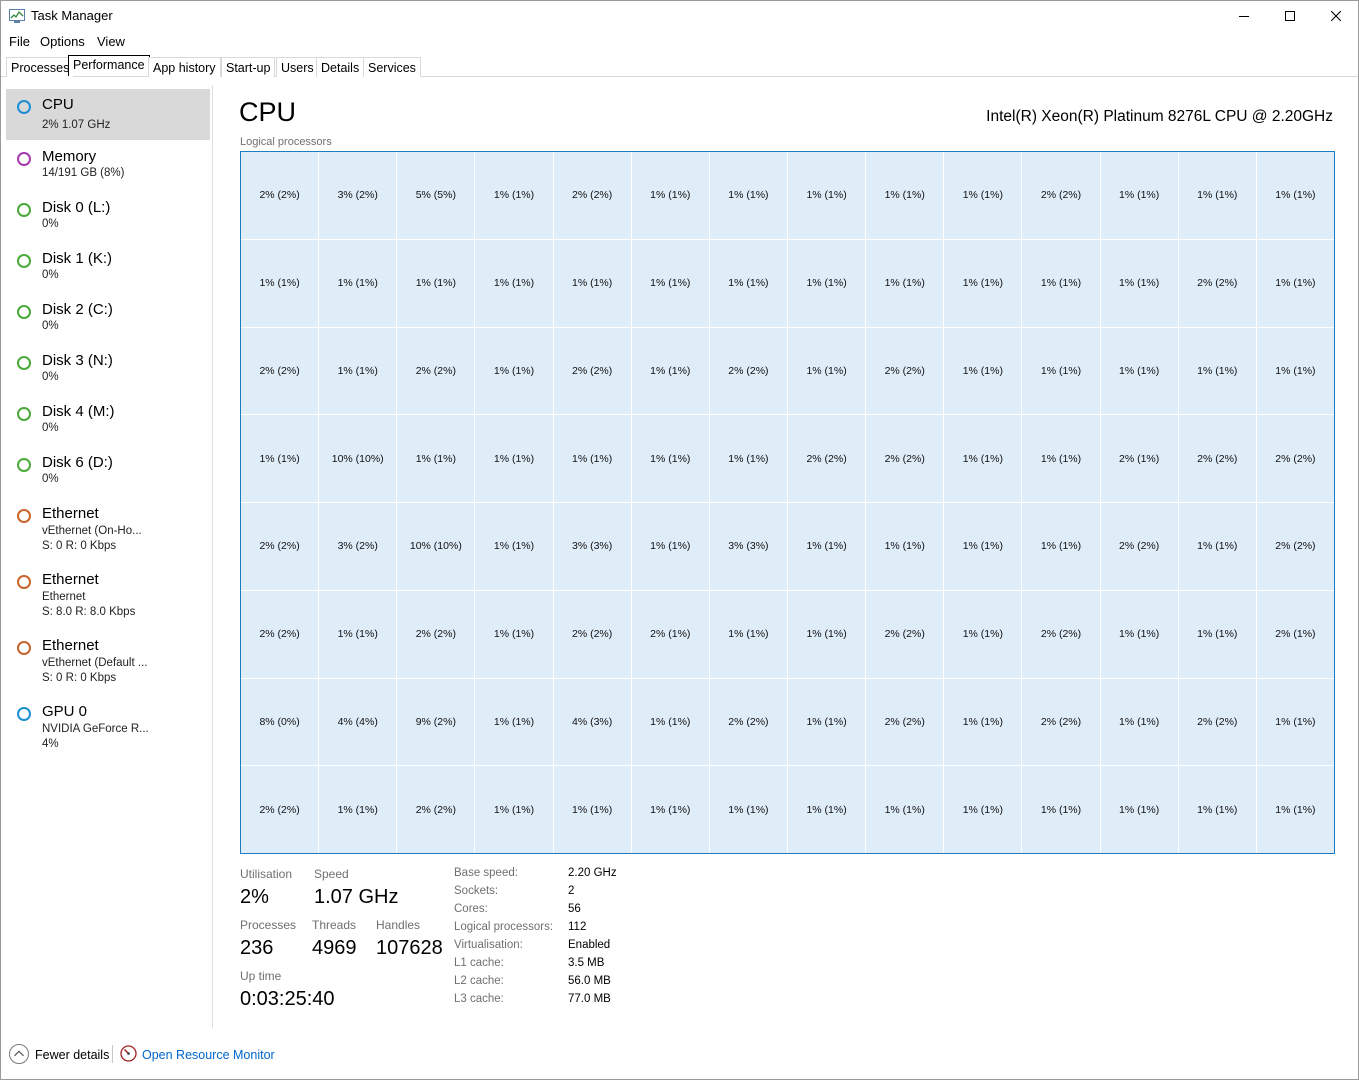 This screenshot has width=1359, height=1080. I want to click on spec-label: L2 cache:, so click(479, 981).